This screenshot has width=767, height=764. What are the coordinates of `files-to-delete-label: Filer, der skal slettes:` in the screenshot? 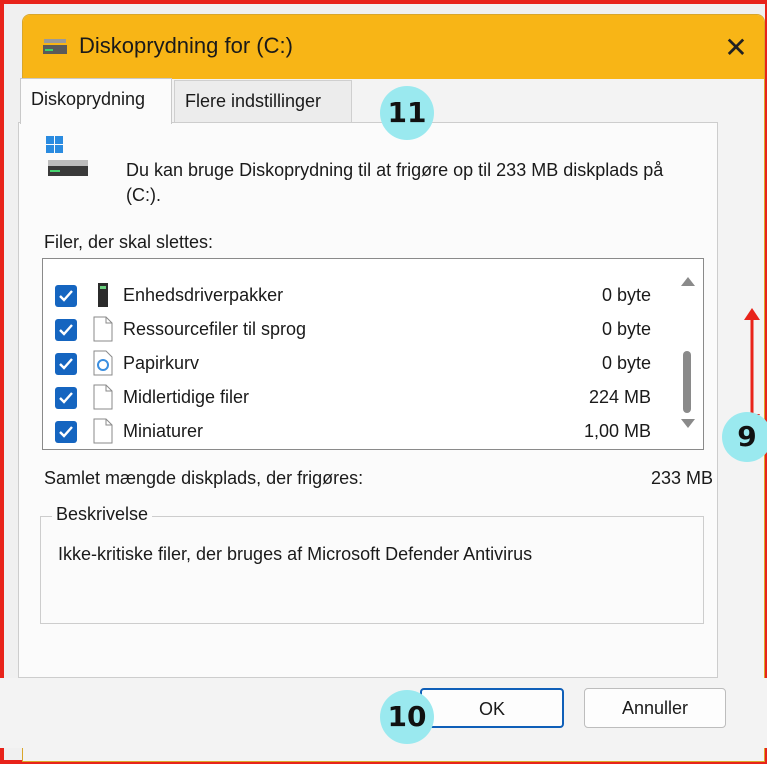 It's located at (129, 242).